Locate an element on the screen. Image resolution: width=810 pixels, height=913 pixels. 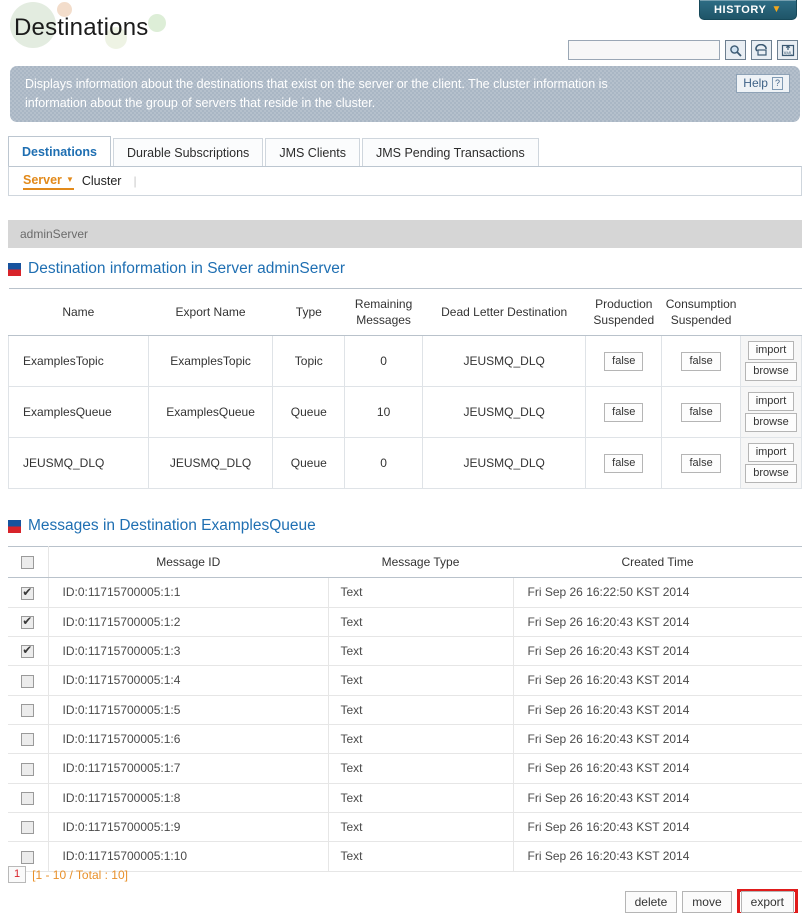
subnav-label: Cluster is located at coordinates (101, 181).